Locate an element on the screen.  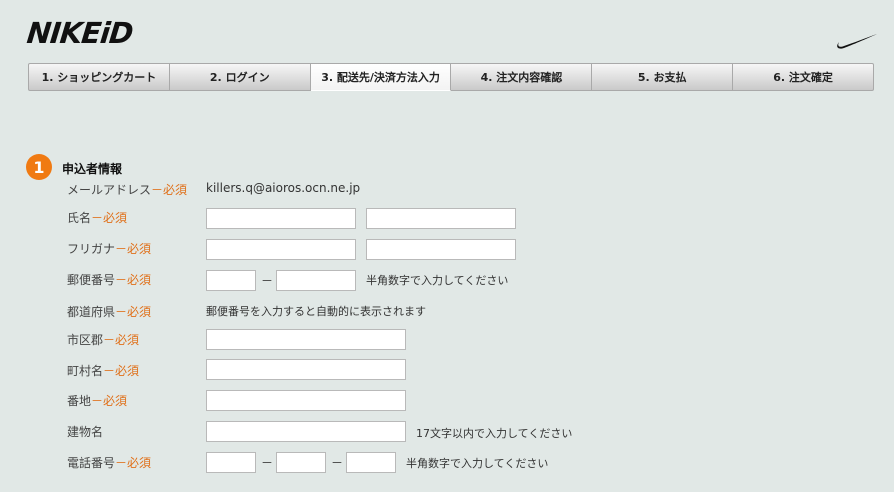
nikeid-logo: NIKEiD is located at coordinates (79, 33).